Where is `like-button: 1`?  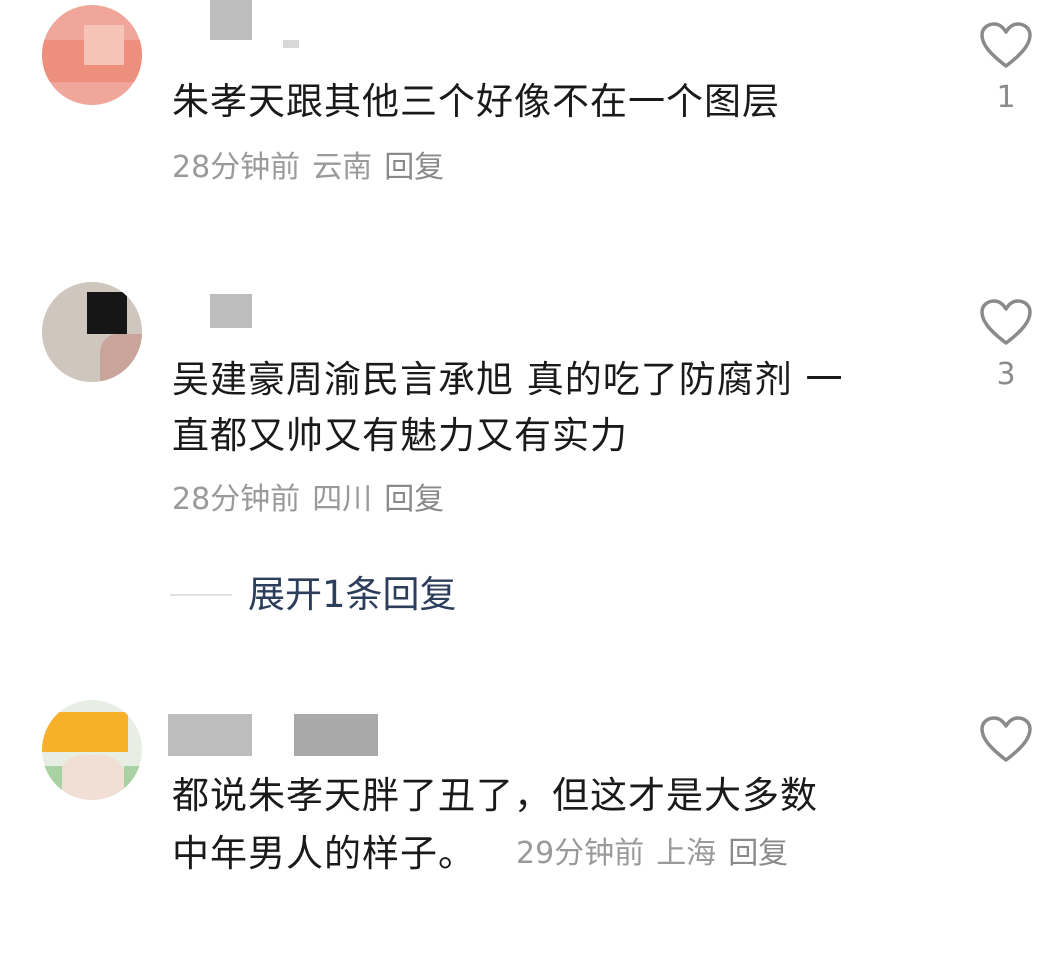
like-button: 1 is located at coordinates (1006, 69).